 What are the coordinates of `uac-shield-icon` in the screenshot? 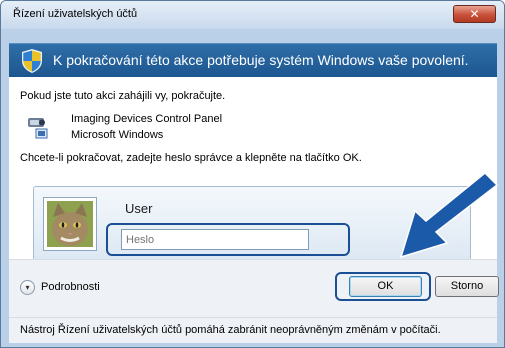 It's located at (32, 61).